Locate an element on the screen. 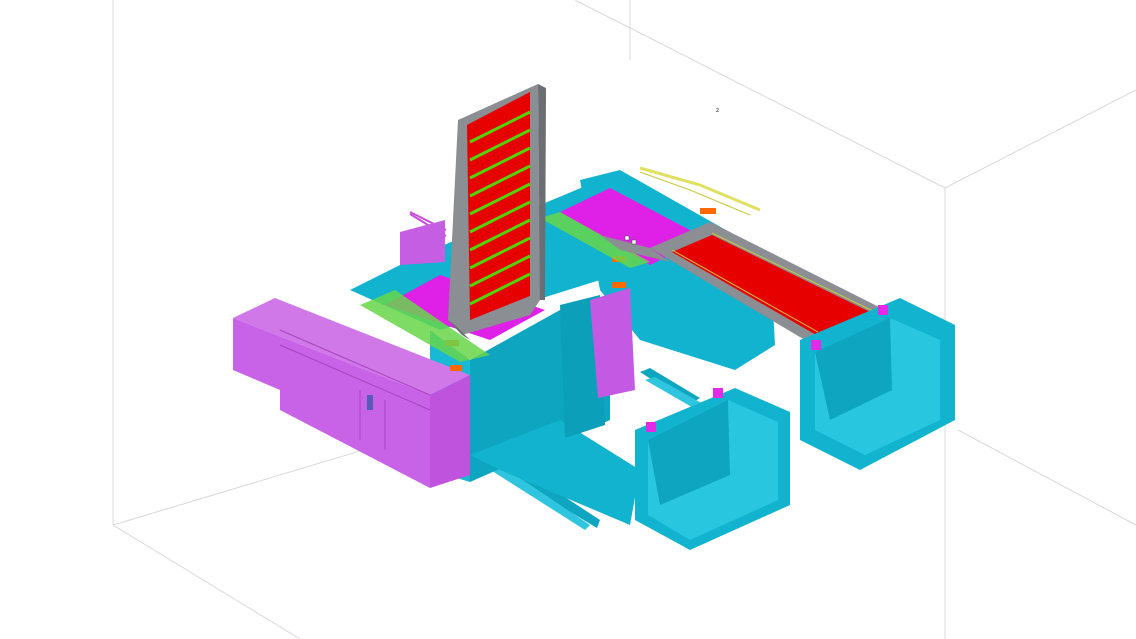 This screenshot has width=1136, height=639. vertical-stair-ladder is located at coordinates (497, 212).